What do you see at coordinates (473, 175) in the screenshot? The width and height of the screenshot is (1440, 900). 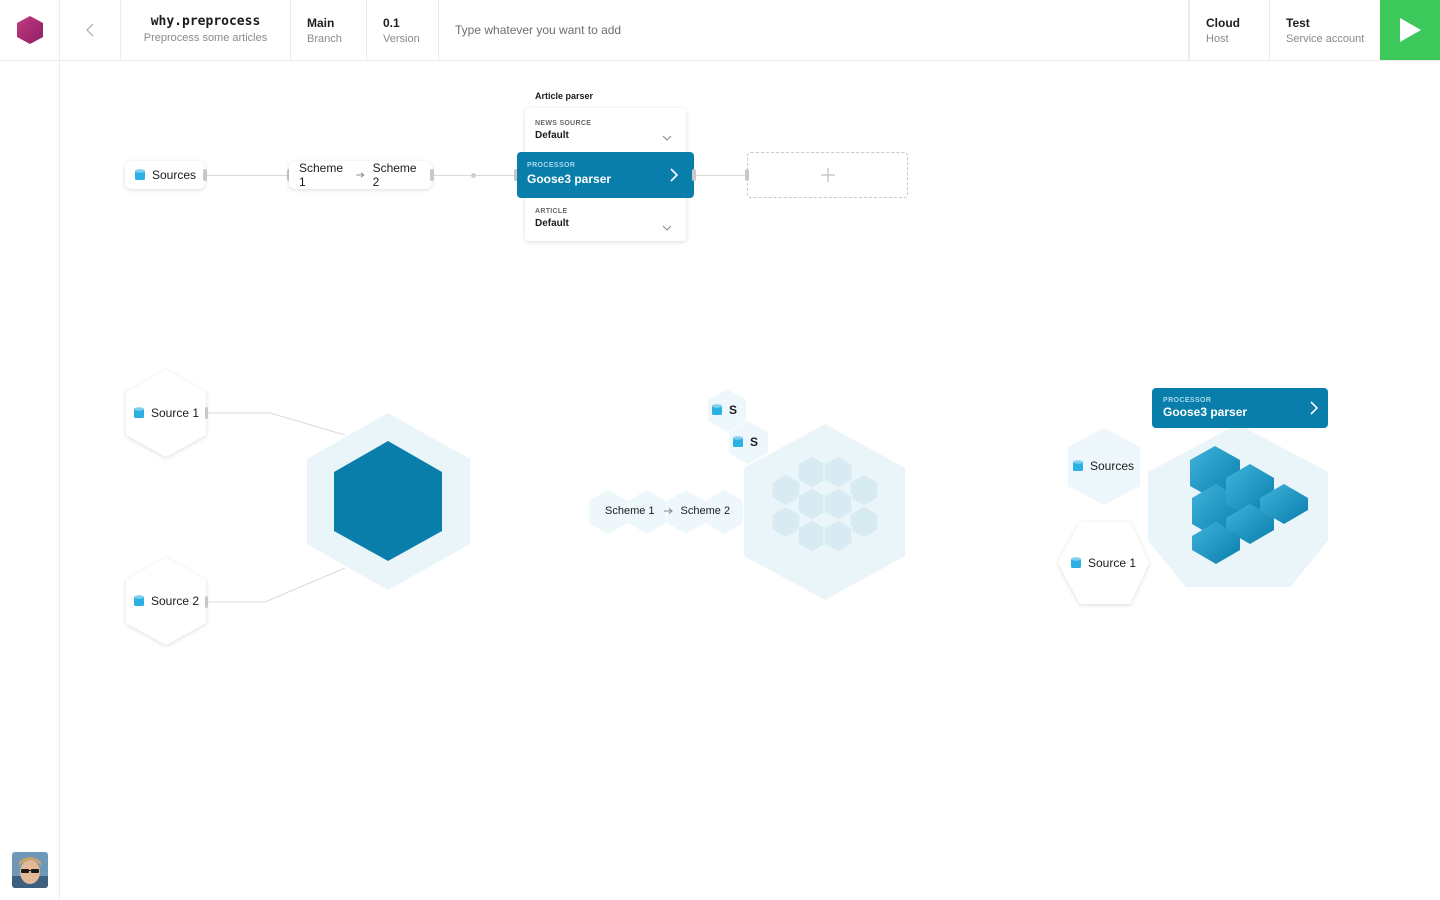 I see `connector-dot` at bounding box center [473, 175].